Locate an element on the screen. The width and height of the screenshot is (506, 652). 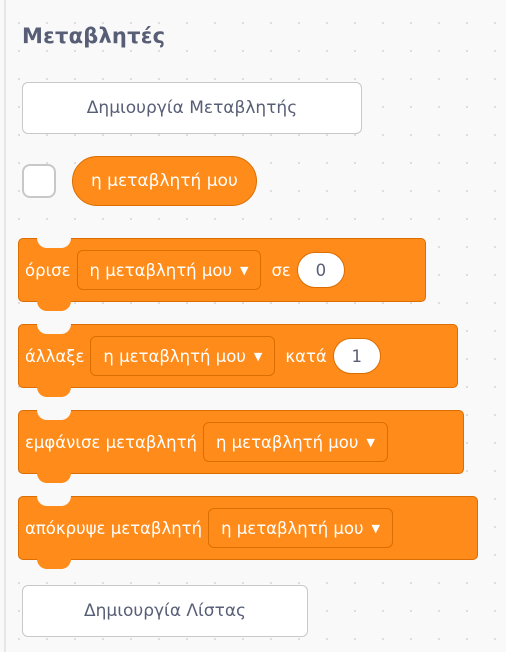
variable-reporter-block: η μεταβλητή μου is located at coordinates (164, 181).